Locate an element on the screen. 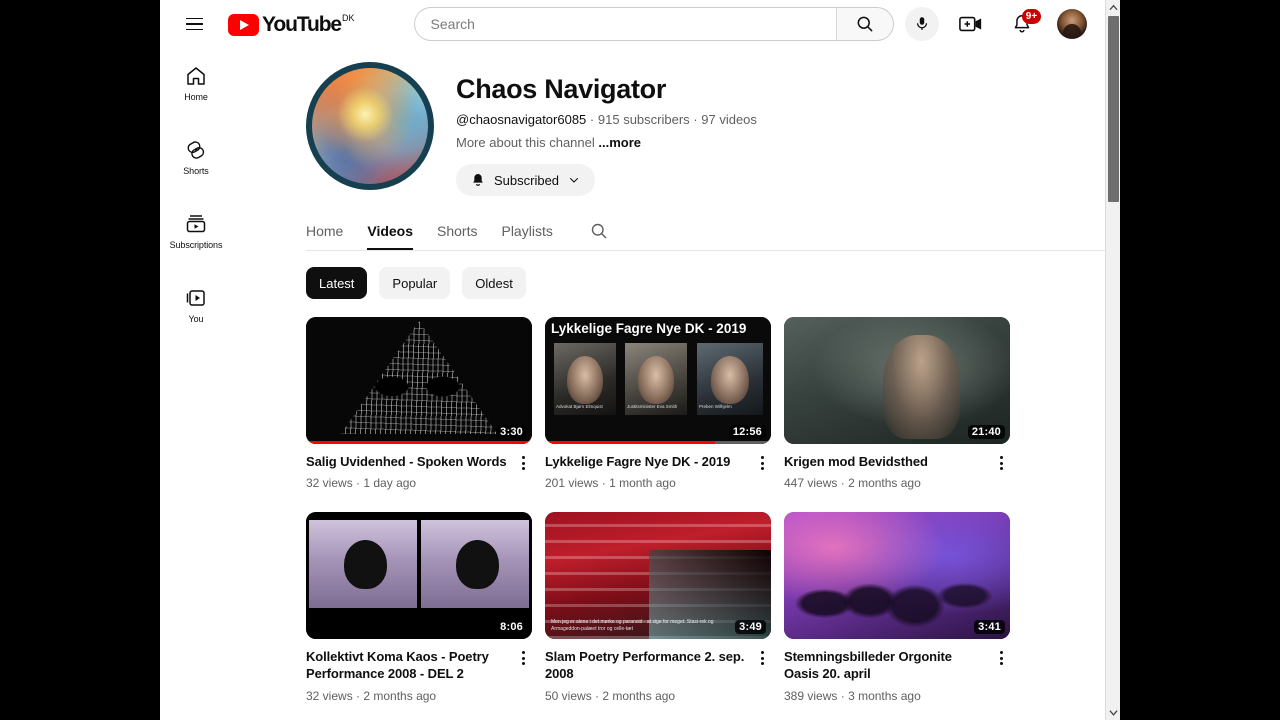 Image resolution: width=1280 pixels, height=720 pixels. youtube-logo: YouTube DK is located at coordinates (291, 24).